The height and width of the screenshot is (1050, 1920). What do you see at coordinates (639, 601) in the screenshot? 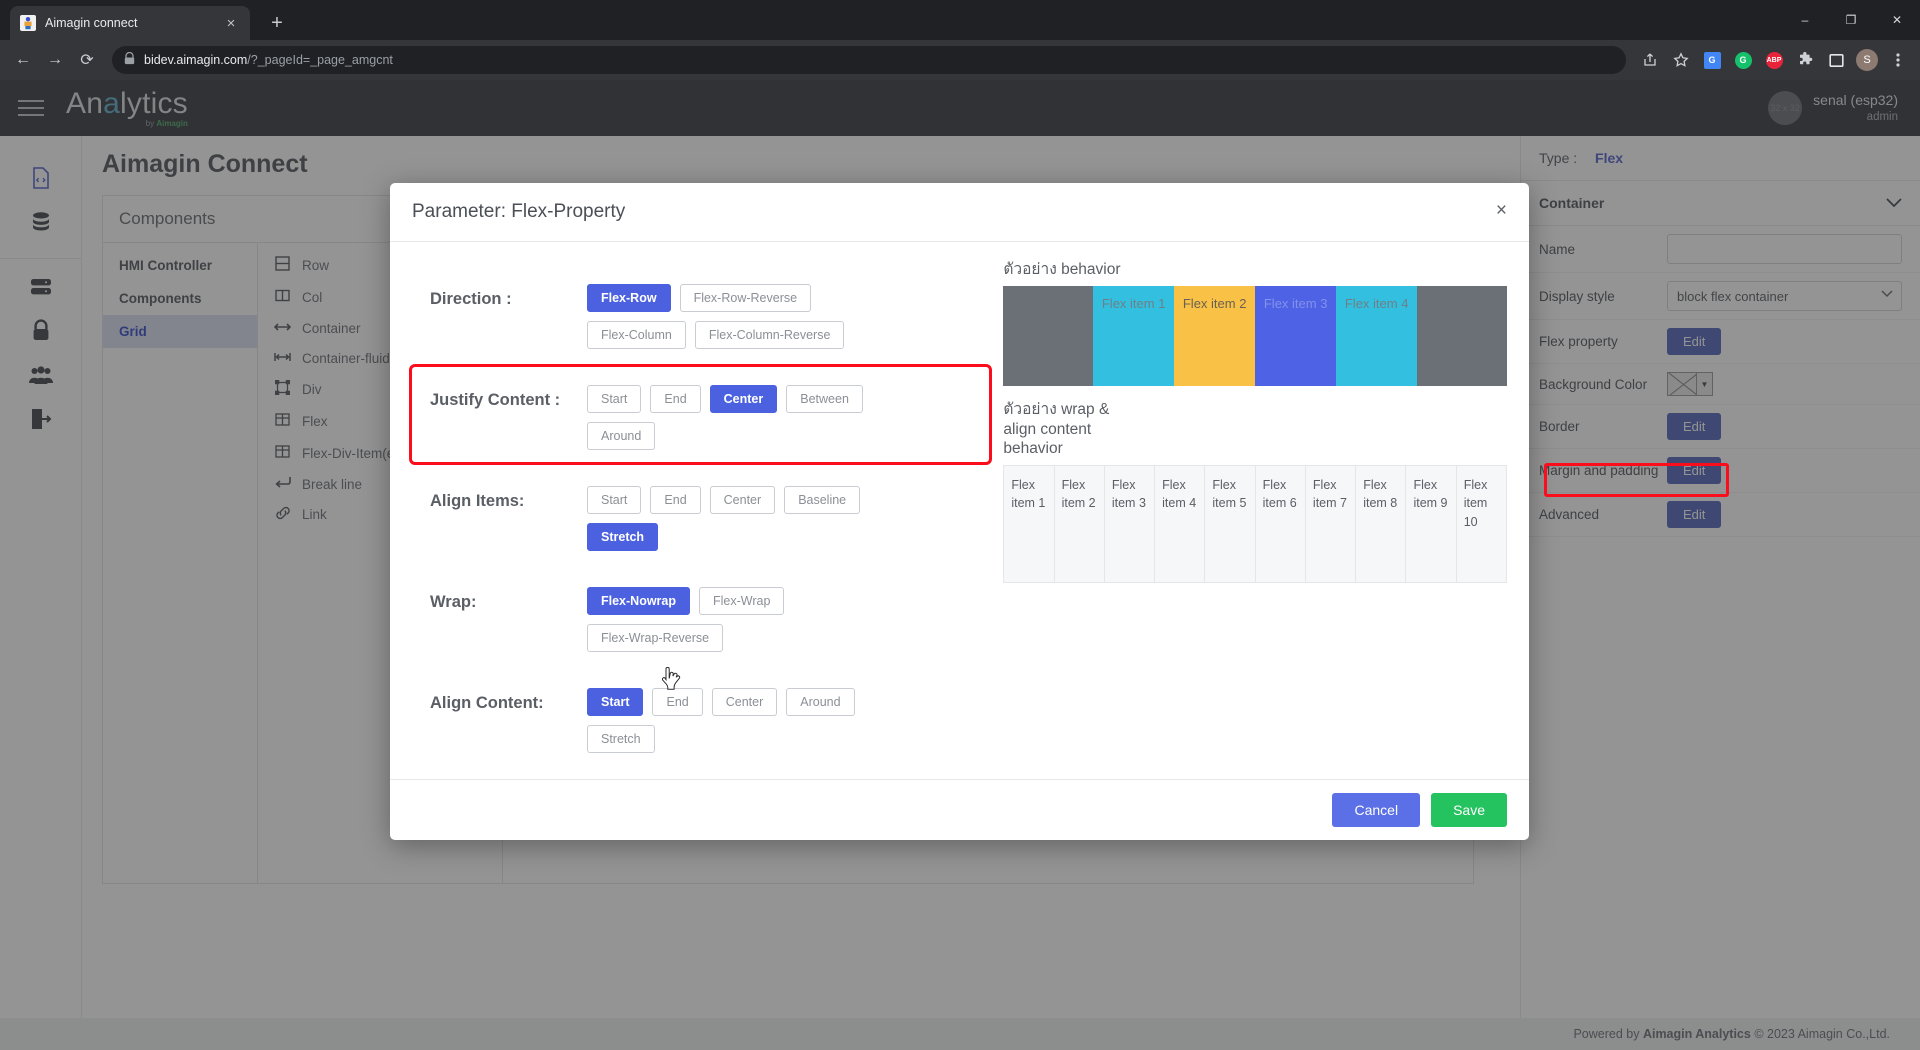
I see `option-flex-nowrap: Flex-Nowrap` at bounding box center [639, 601].